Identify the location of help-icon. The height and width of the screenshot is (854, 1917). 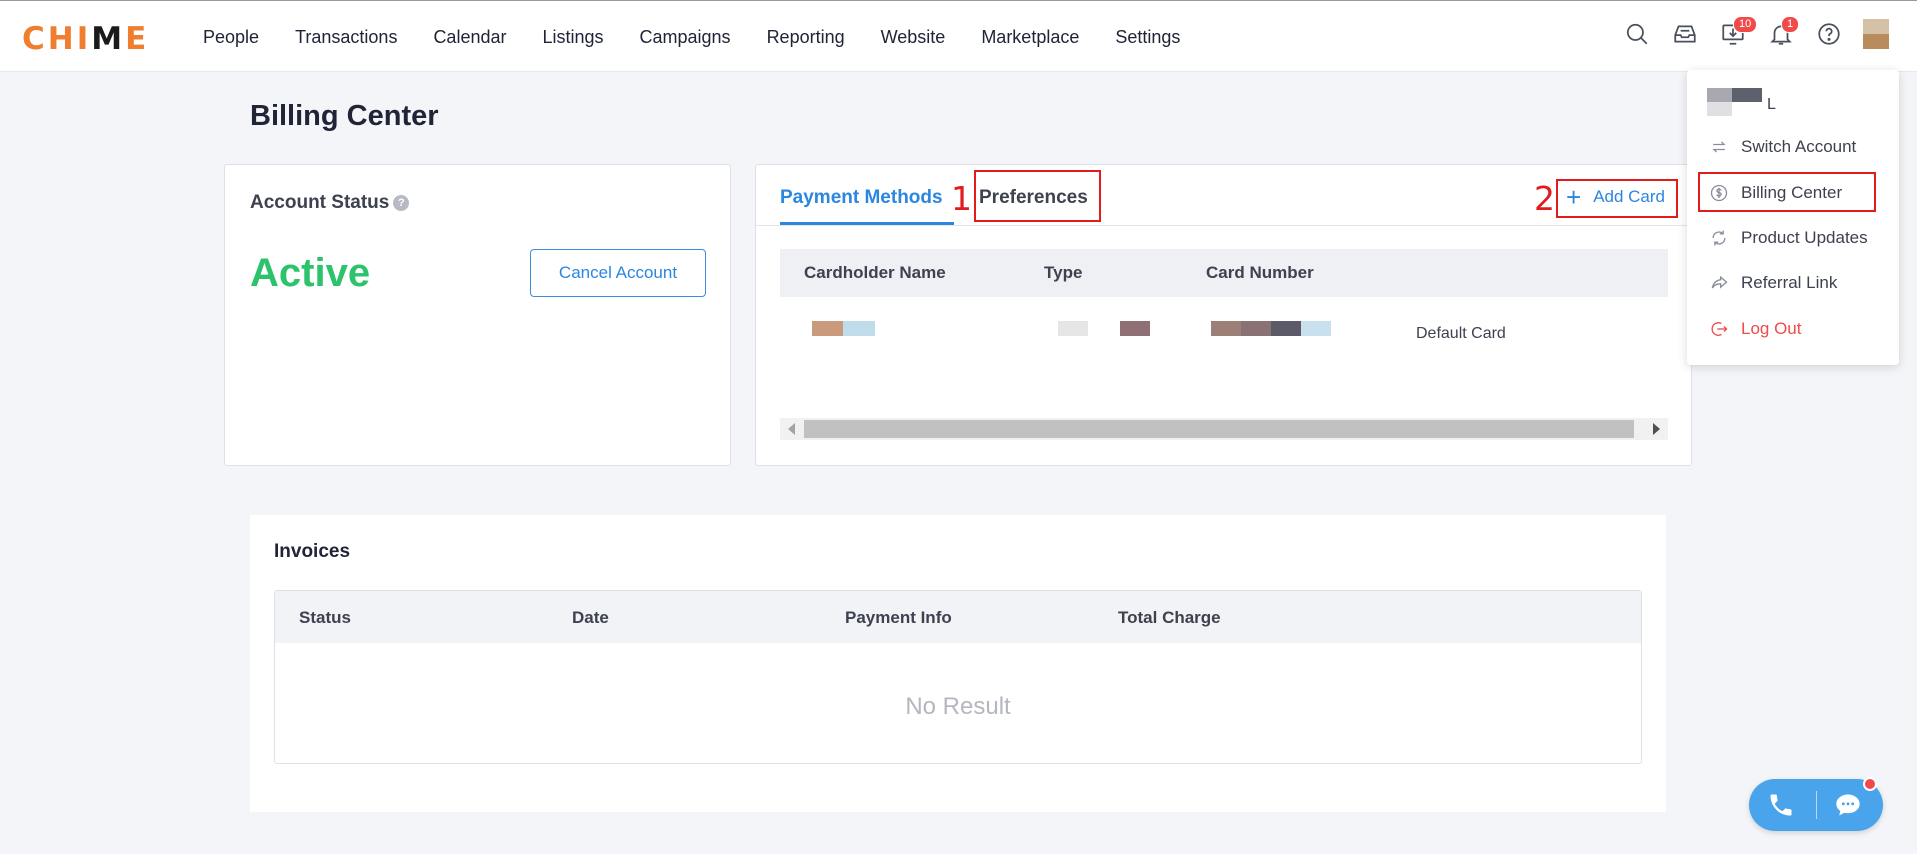
(1829, 34).